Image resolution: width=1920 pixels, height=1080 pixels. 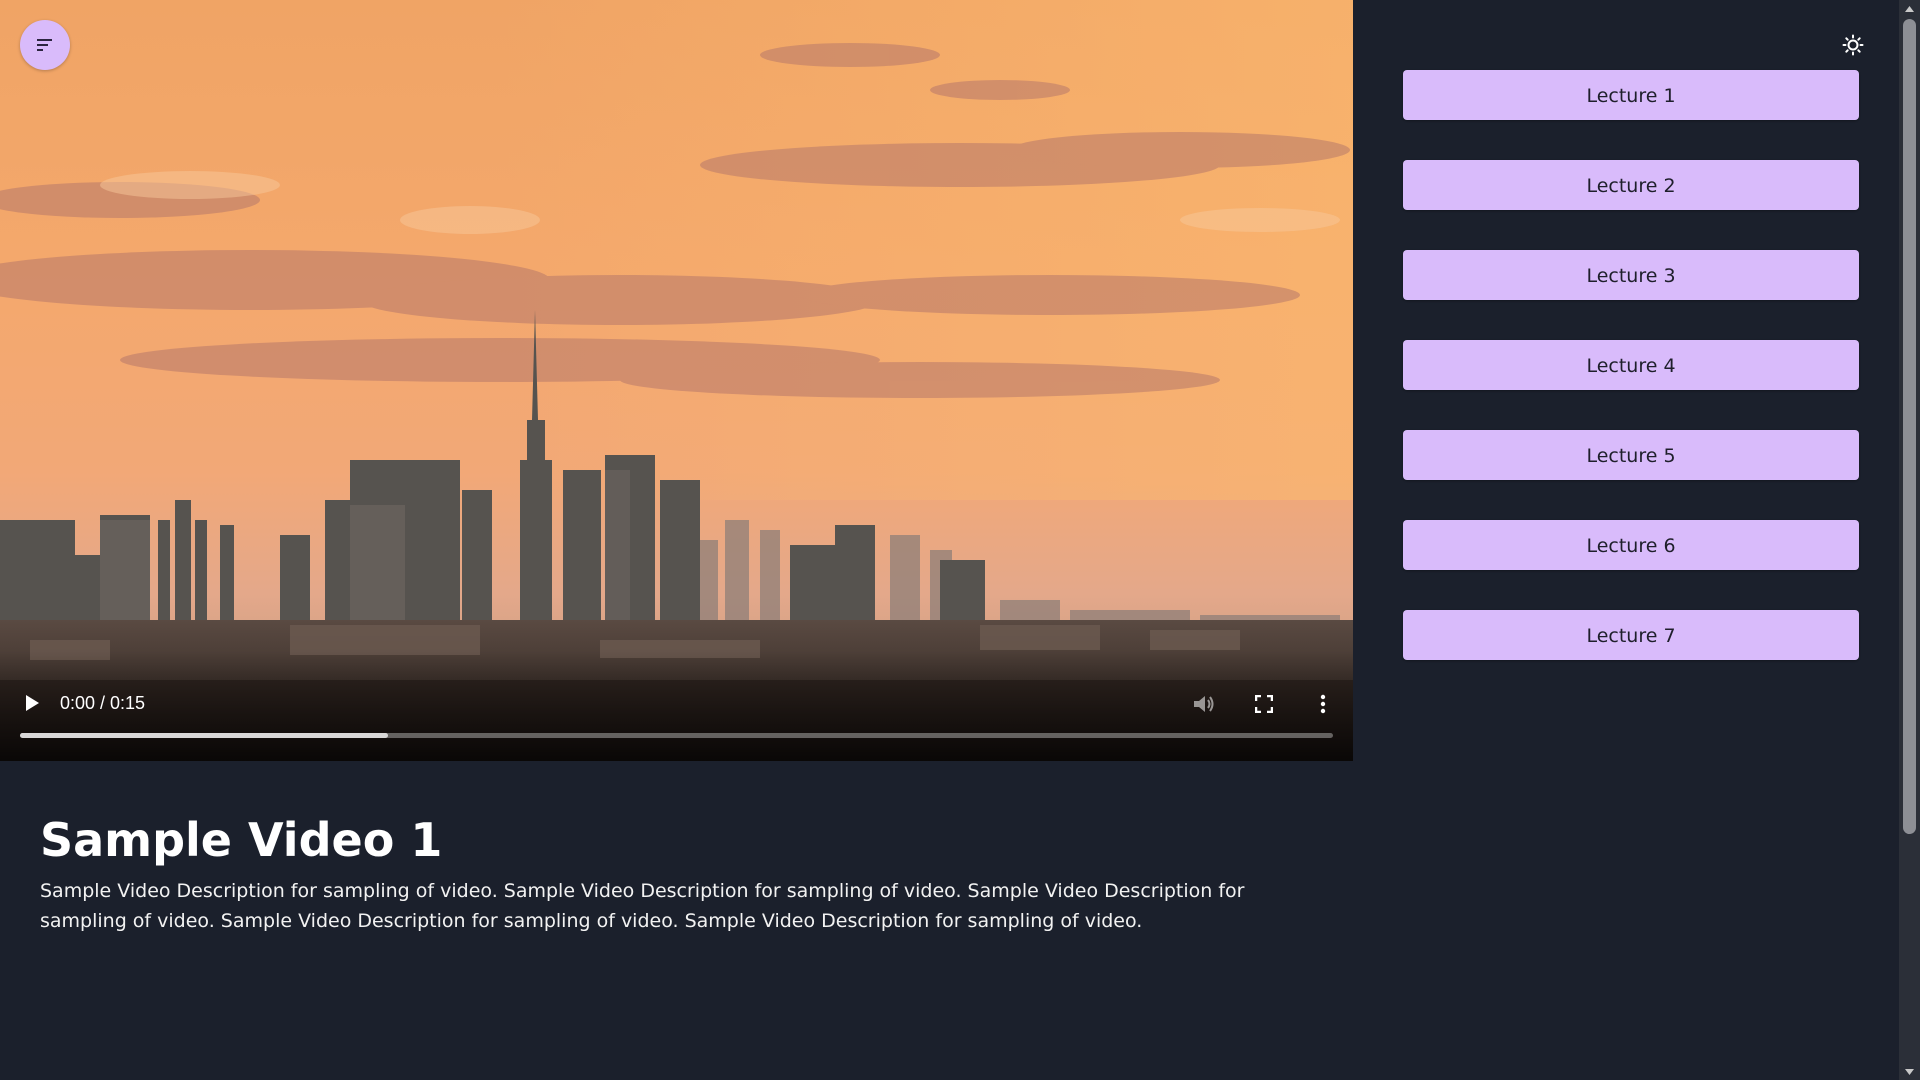 I want to click on caret-up-icon, so click(x=1909, y=8).